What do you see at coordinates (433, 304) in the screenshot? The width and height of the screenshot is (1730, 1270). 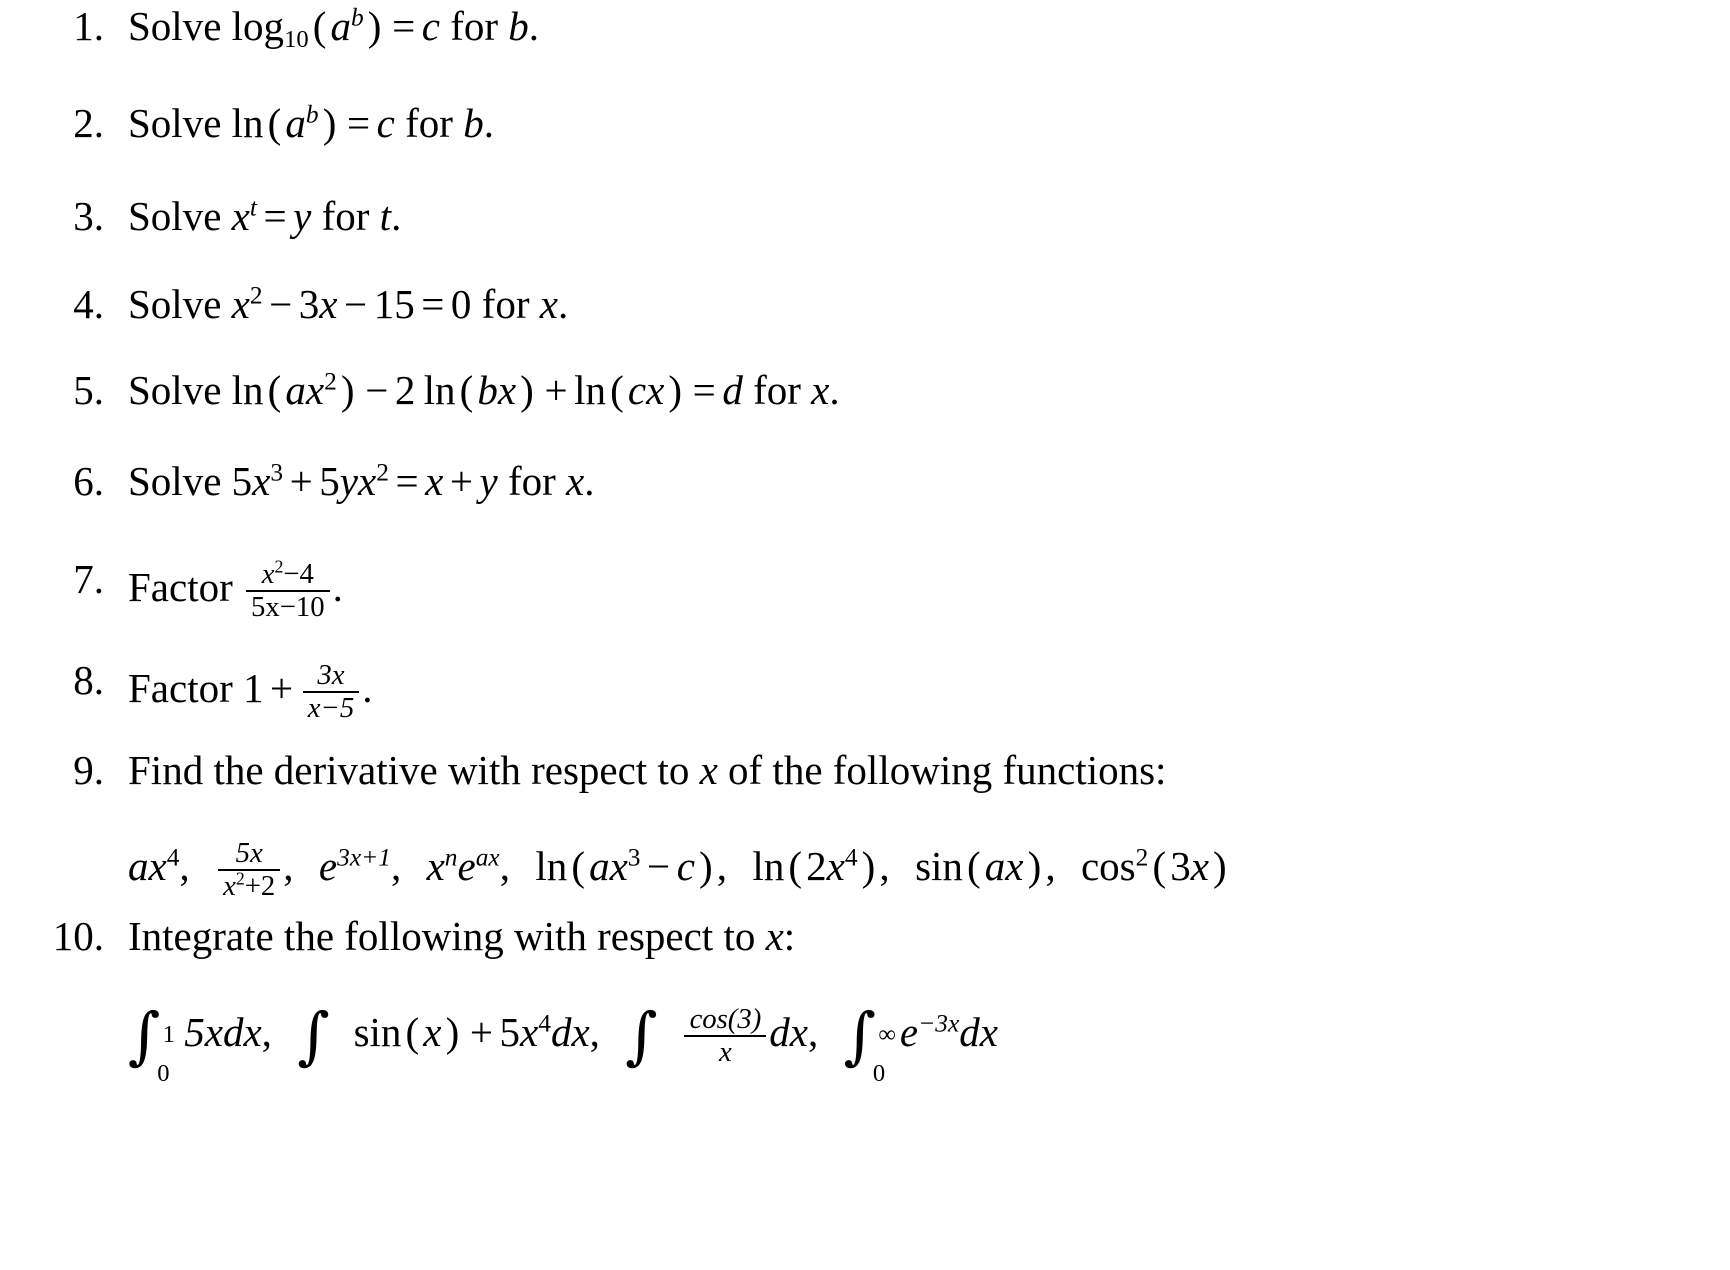 I see `equals-4: =` at bounding box center [433, 304].